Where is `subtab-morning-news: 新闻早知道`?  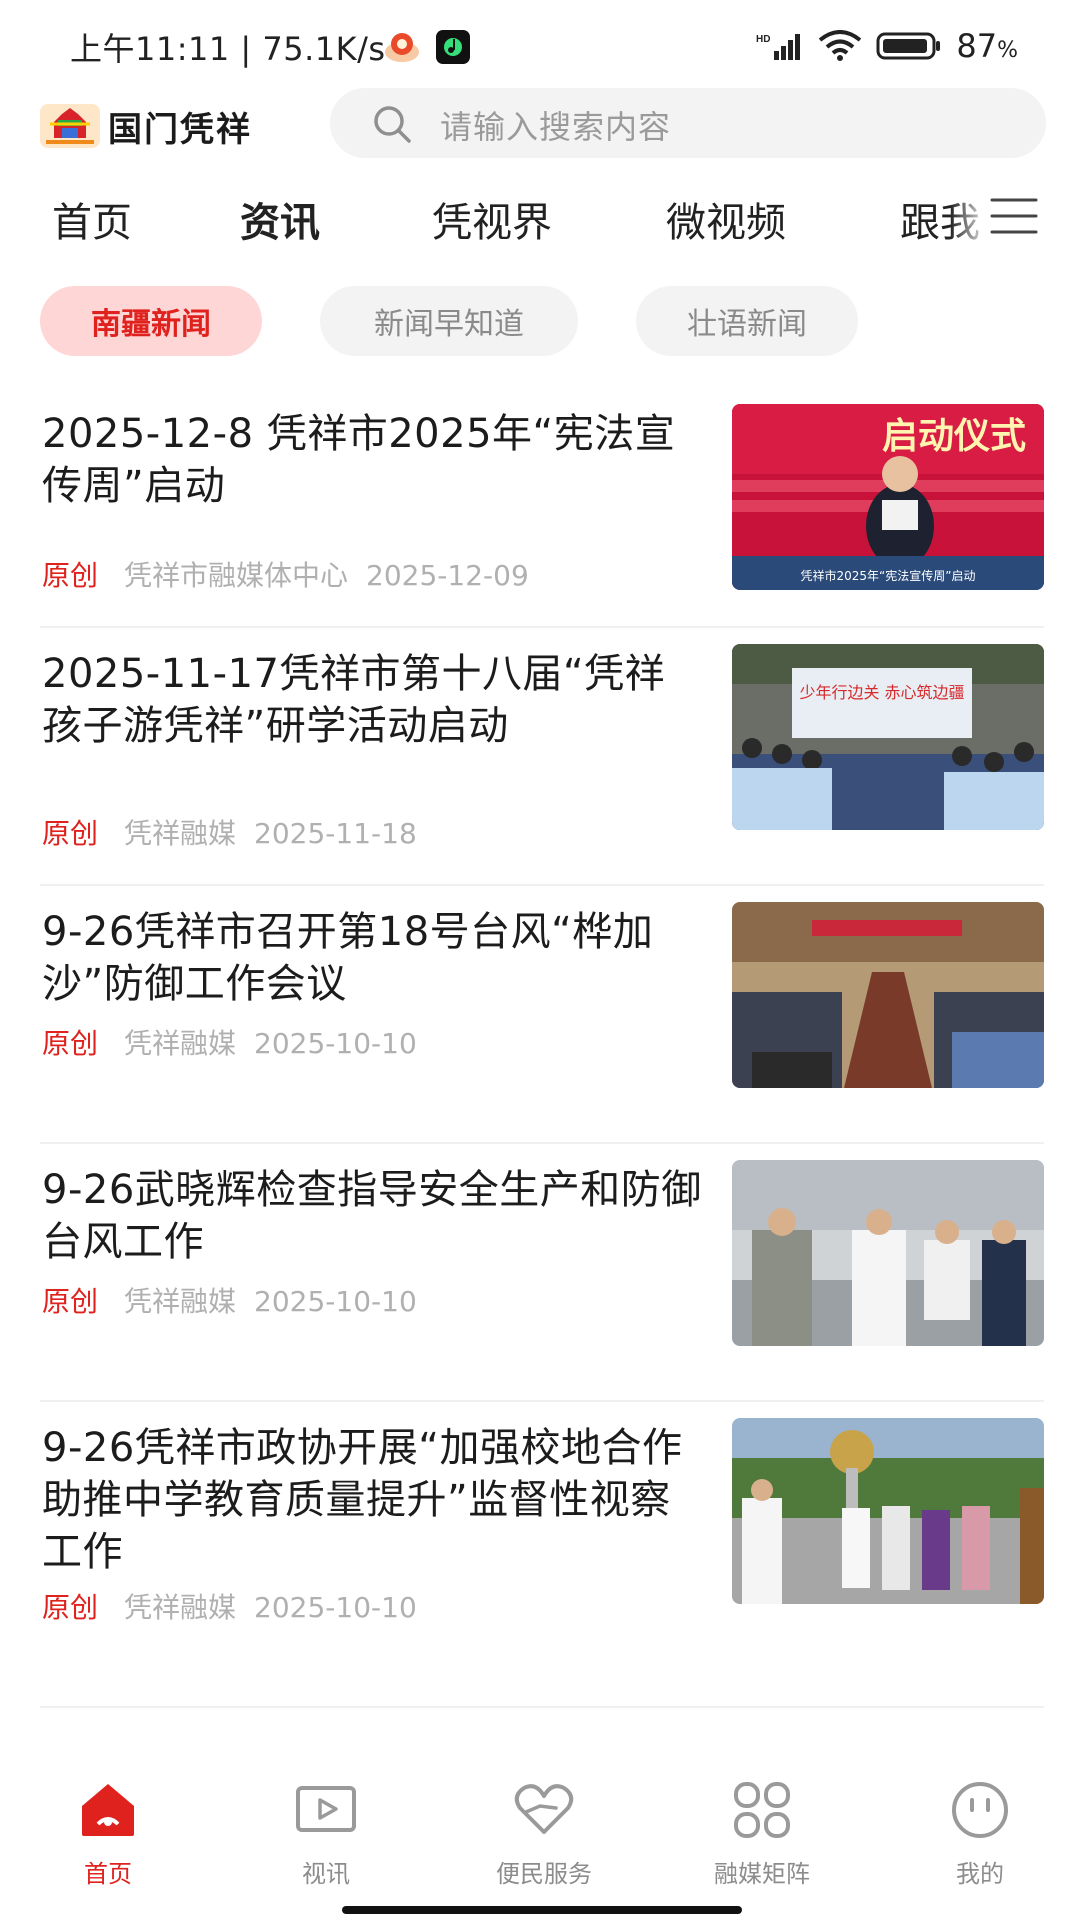
subtab-morning-news: 新闻早知道 is located at coordinates (449, 321).